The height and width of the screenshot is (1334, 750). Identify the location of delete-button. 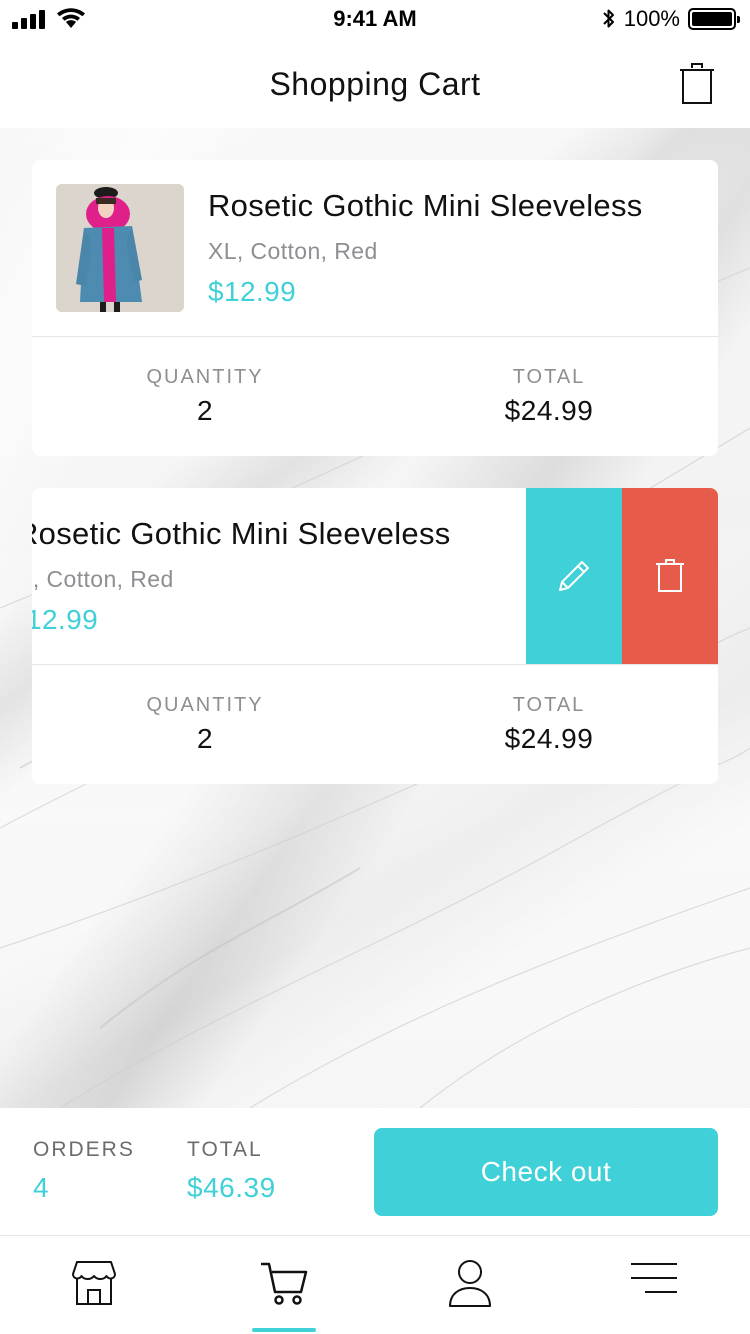
(670, 576).